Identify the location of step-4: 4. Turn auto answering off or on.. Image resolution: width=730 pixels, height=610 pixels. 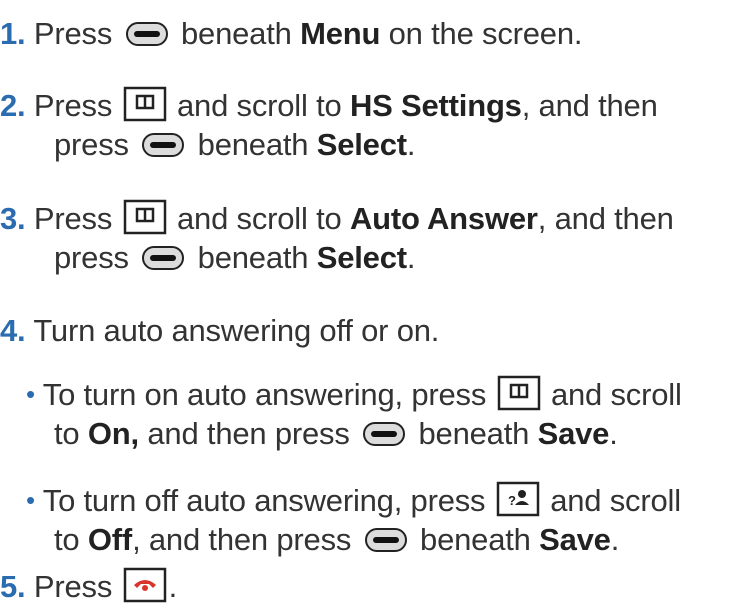
(219, 331).